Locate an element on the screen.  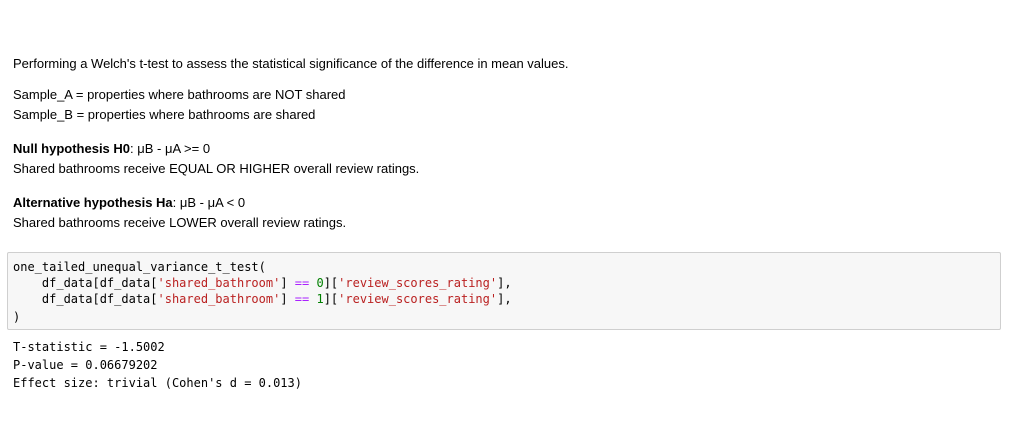
output-p-value: P-value = 0.06679202 is located at coordinates (85, 365).